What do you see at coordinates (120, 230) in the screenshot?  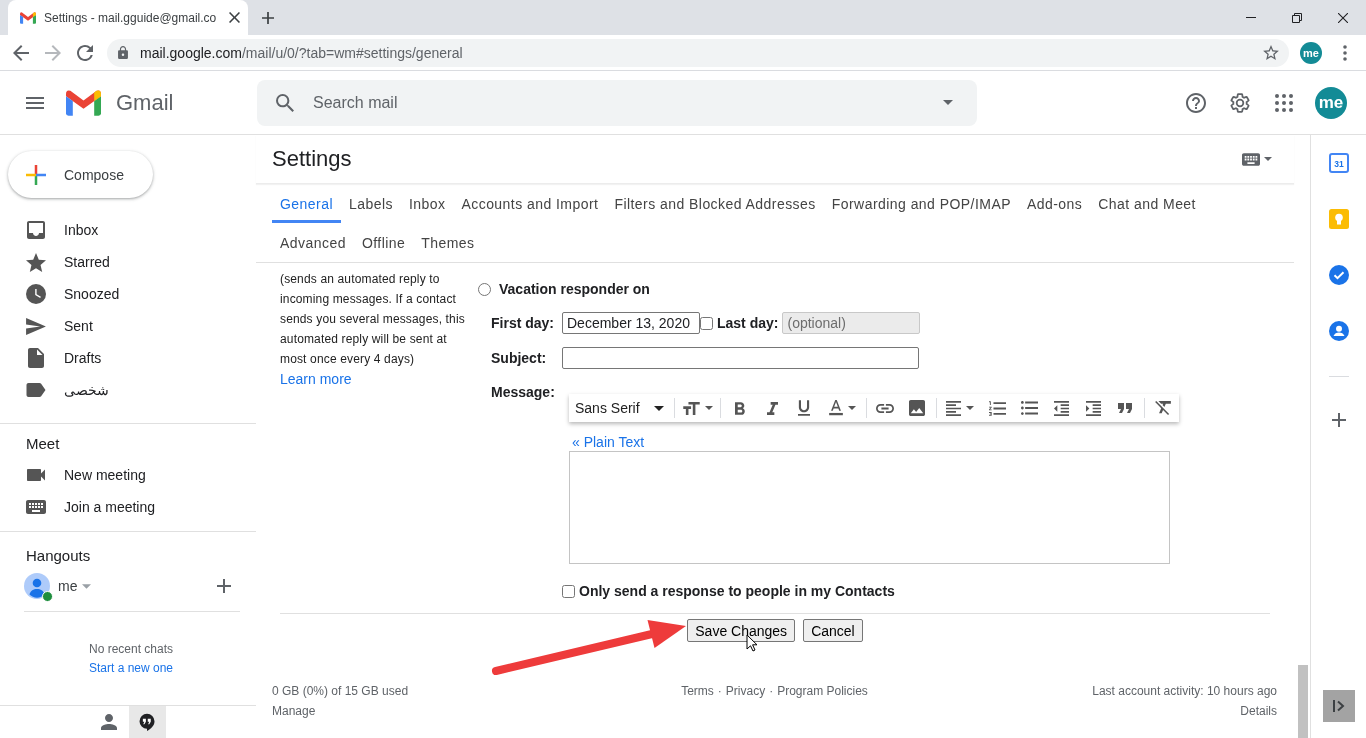 I see `nav-item: Inbox` at bounding box center [120, 230].